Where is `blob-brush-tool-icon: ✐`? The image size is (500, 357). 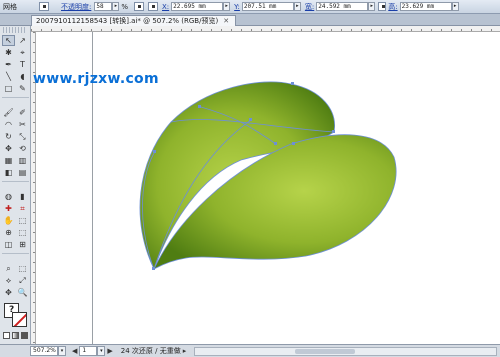
blob-brush-tool-icon: ✐ is located at coordinates (22, 112).